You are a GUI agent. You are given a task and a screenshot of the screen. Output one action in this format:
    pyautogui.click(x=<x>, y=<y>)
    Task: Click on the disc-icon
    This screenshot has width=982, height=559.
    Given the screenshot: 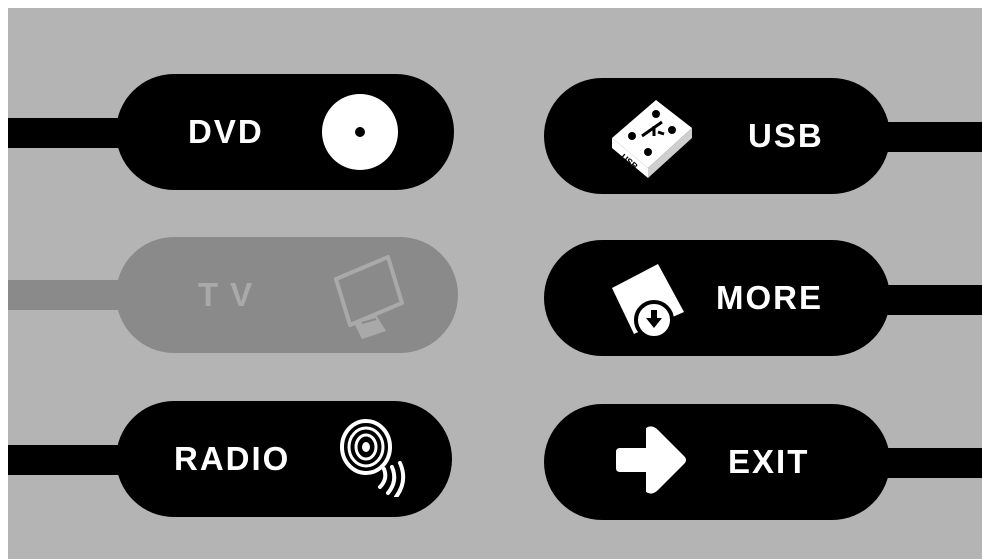 What is the action you would take?
    pyautogui.click(x=360, y=132)
    